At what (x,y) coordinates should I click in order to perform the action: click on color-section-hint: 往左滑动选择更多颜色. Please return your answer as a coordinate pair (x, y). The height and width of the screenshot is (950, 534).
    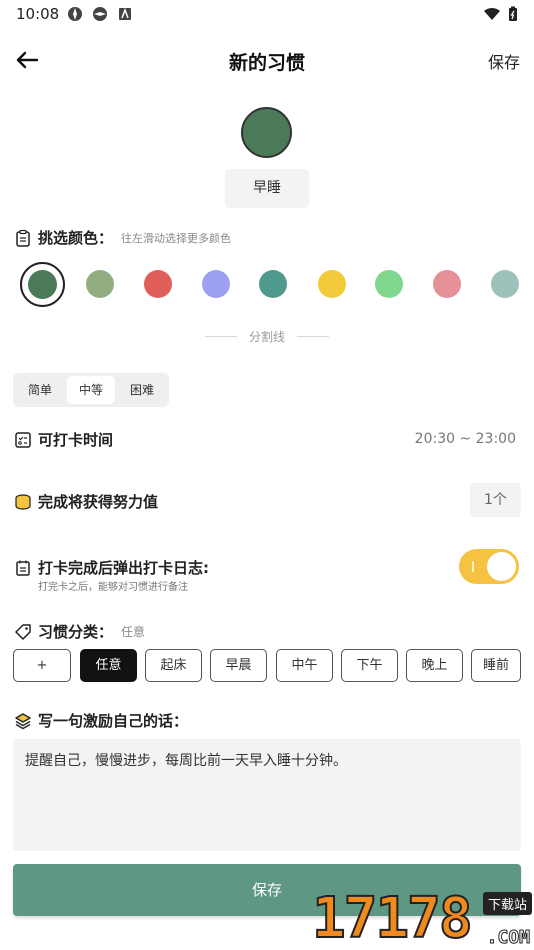
    Looking at the image, I should click on (176, 238).